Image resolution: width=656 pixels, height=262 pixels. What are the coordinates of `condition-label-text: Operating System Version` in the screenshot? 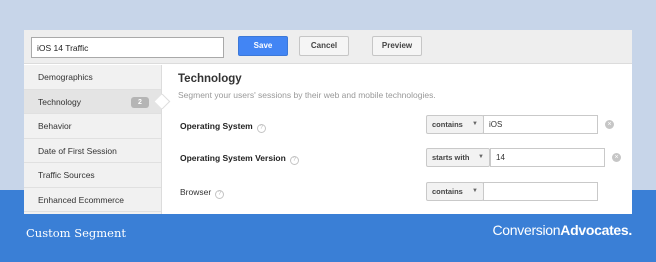 It's located at (233, 158).